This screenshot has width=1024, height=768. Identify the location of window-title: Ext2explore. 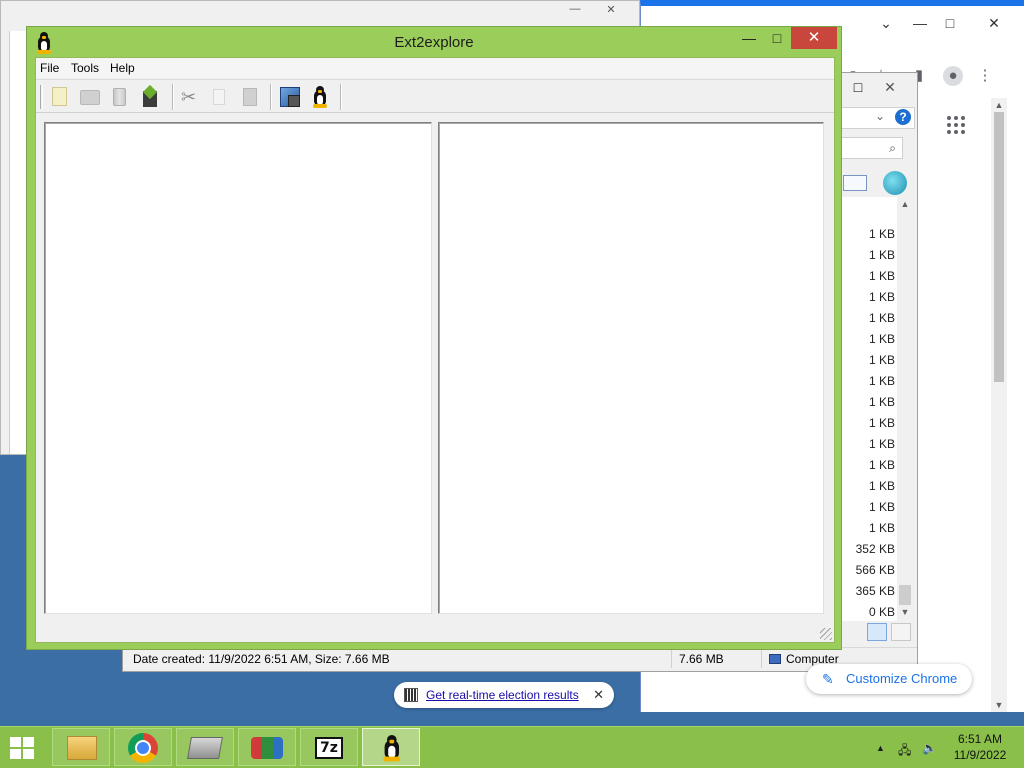
(434, 42).